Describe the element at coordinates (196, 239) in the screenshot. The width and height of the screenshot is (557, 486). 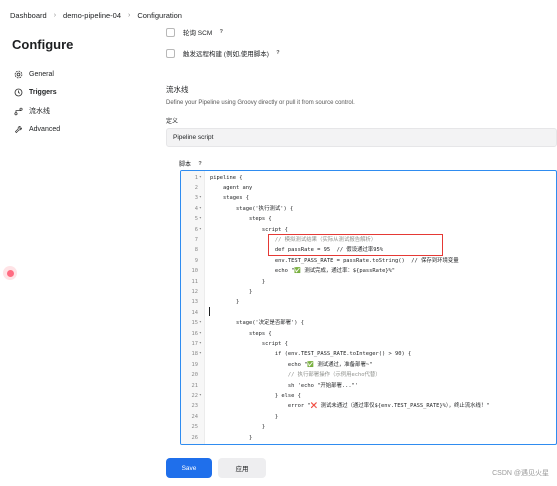
I see `line-number: 7` at that location.